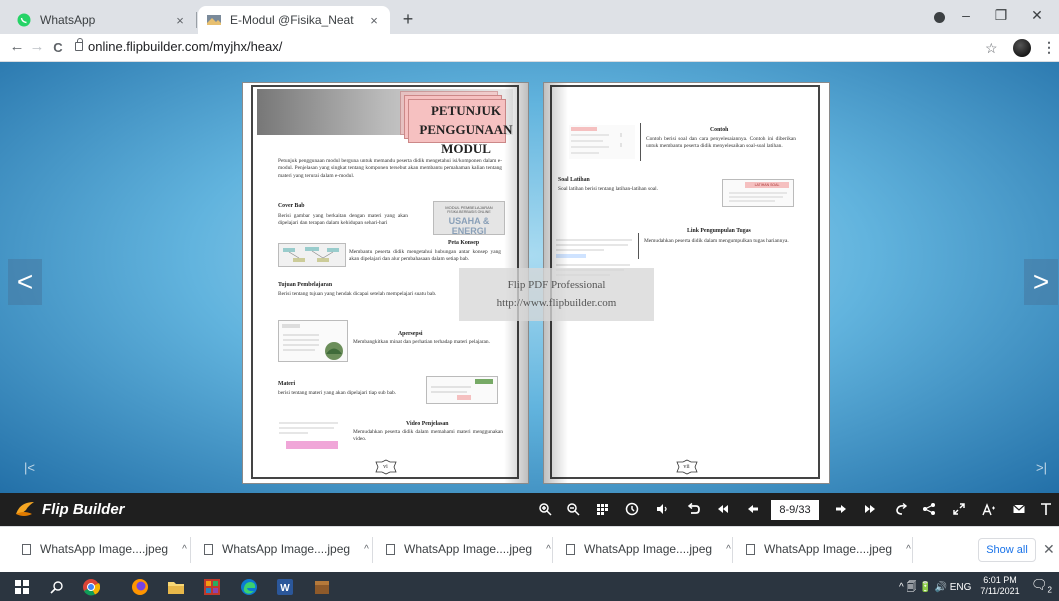 Image resolution: width=1059 pixels, height=601 pixels. I want to click on apersepsi-thumbnail, so click(313, 341).